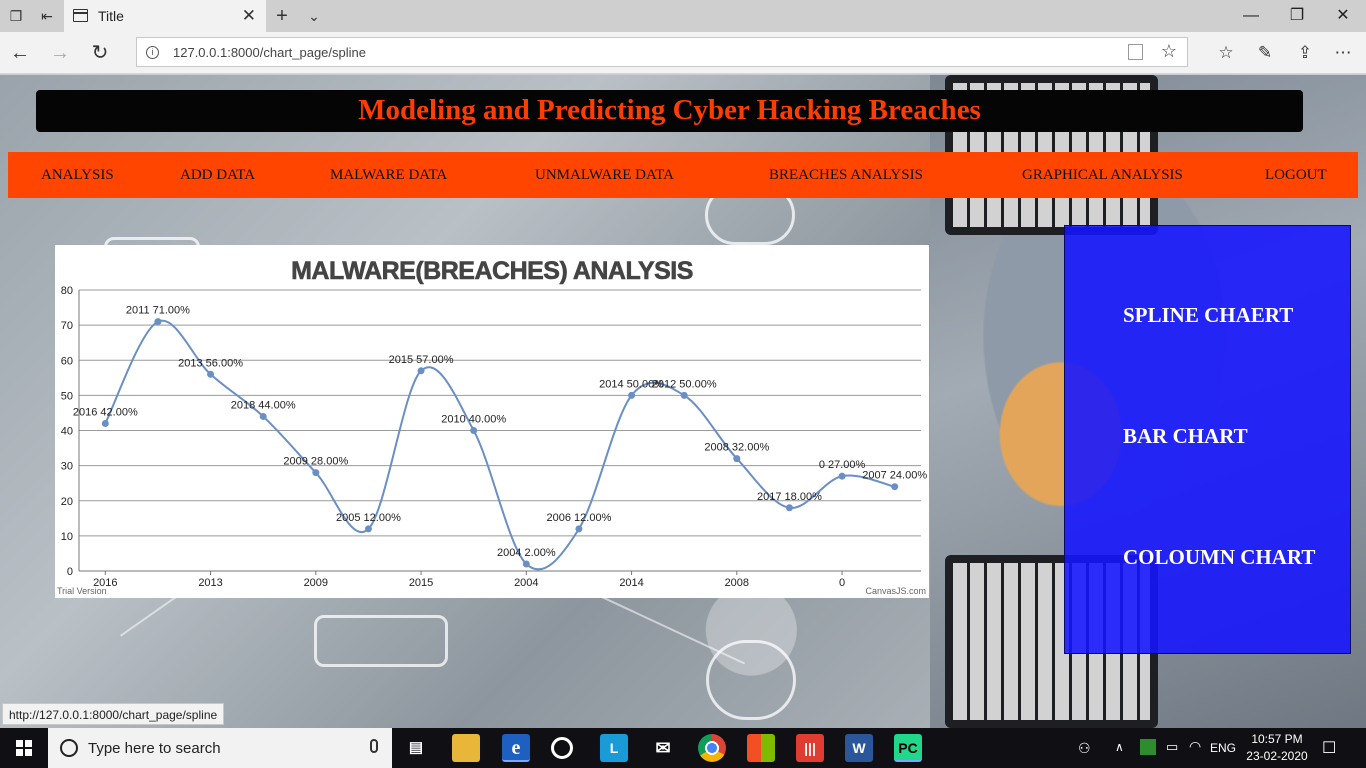 The height and width of the screenshot is (768, 1366). Describe the element at coordinates (165, 16) in the screenshot. I see `browser-tab: Title ✕` at that location.